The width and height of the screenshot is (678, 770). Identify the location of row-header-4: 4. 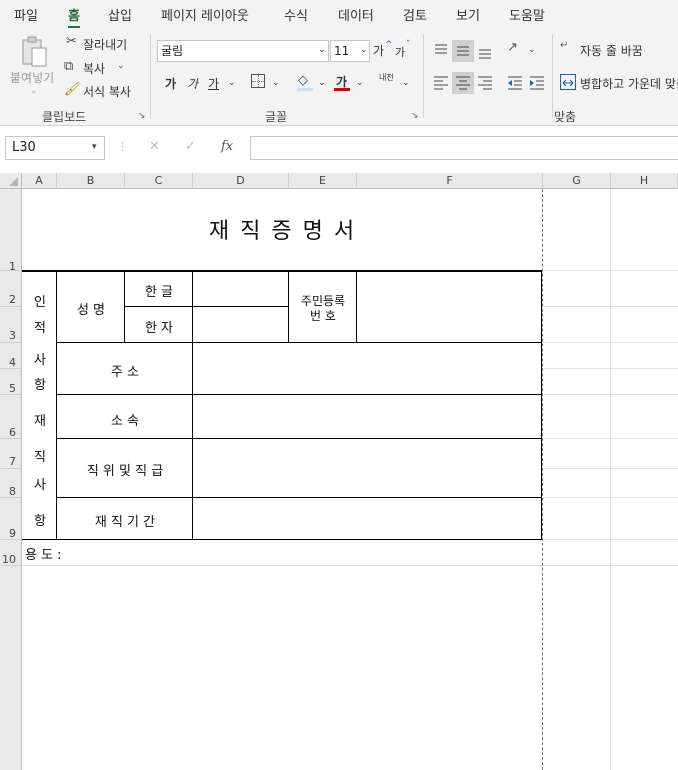
(11, 356).